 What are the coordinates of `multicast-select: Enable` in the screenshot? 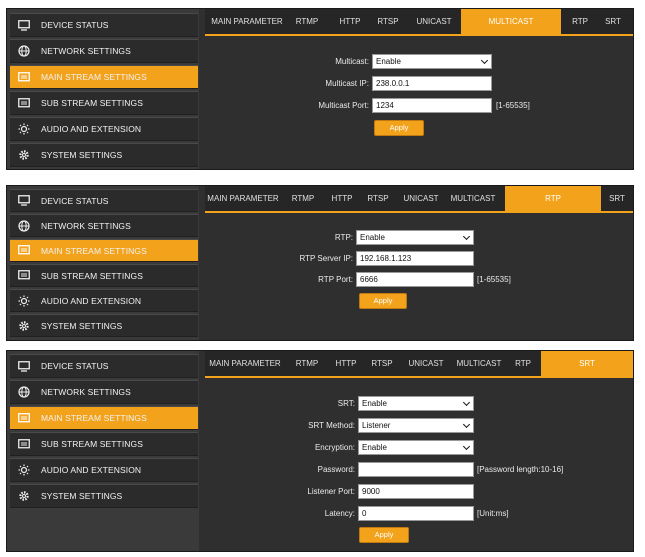 It's located at (432, 61).